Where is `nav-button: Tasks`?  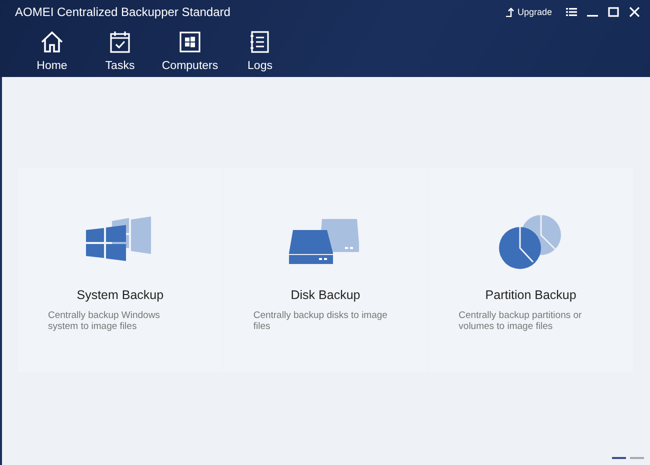
nav-button: Tasks is located at coordinates (120, 48).